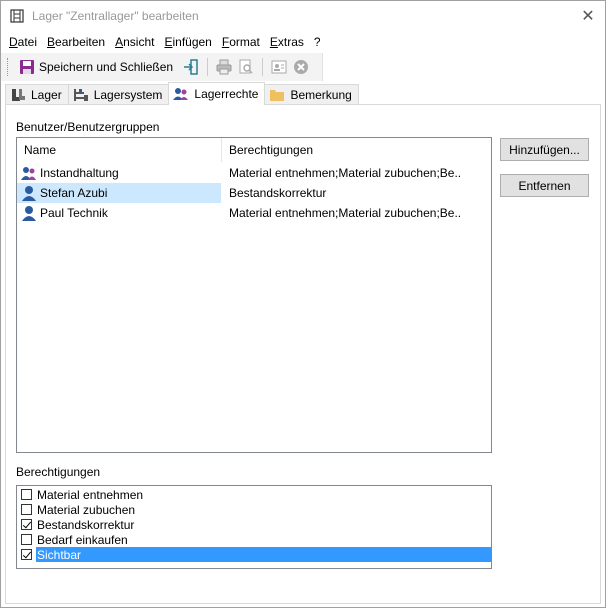 The width and height of the screenshot is (606, 608). Describe the element at coordinates (187, 42) in the screenshot. I see `menu-einfuegen: Einfügen` at that location.